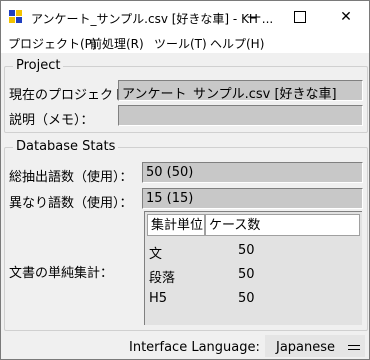 The image size is (370, 360). I want to click on row-unit: 段落, so click(162, 278).